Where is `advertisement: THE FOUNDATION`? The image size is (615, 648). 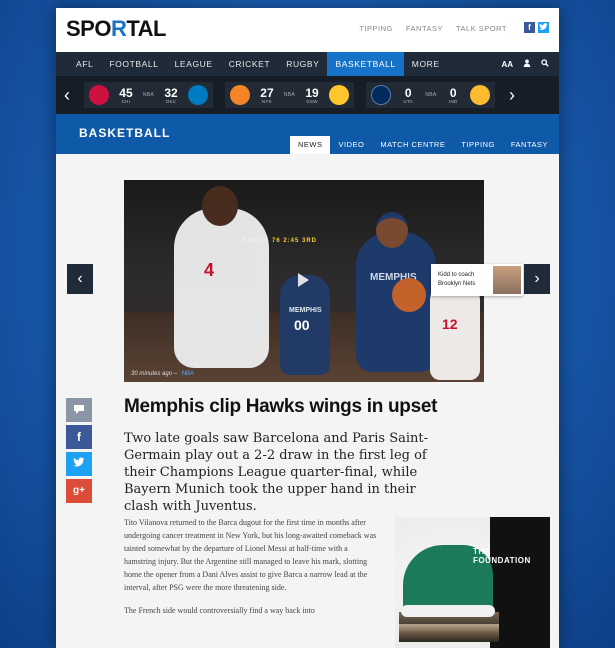 advertisement: THE FOUNDATION is located at coordinates (472, 582).